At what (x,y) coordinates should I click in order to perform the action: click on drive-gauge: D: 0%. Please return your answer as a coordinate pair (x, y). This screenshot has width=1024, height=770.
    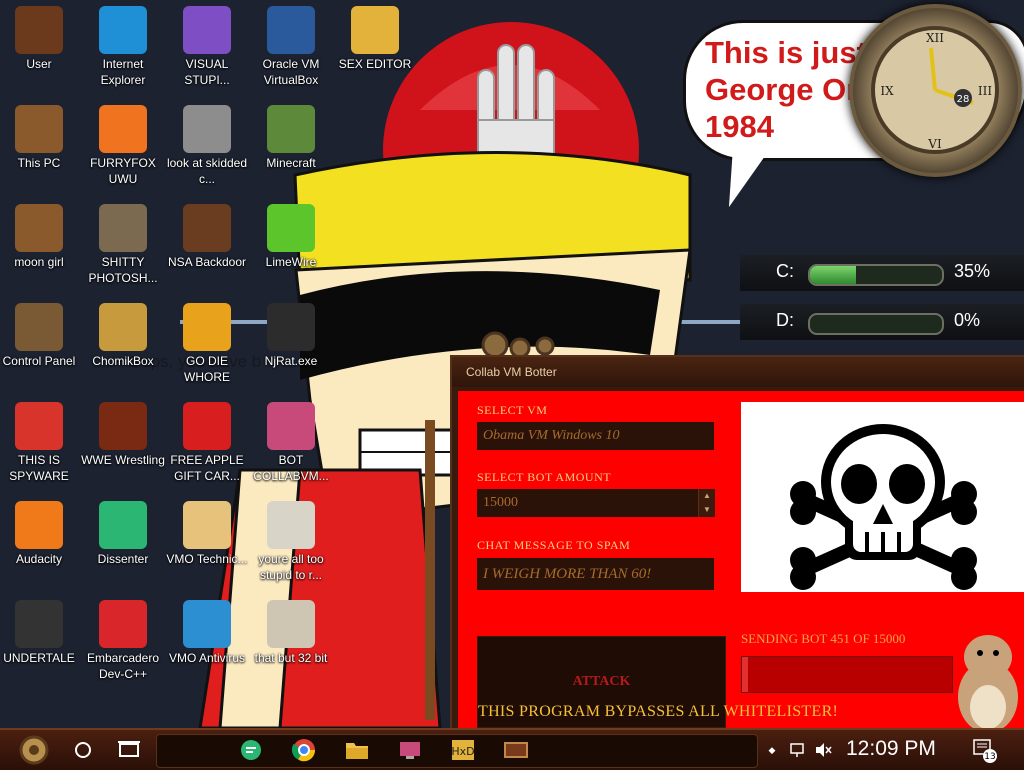
    Looking at the image, I should click on (882, 322).